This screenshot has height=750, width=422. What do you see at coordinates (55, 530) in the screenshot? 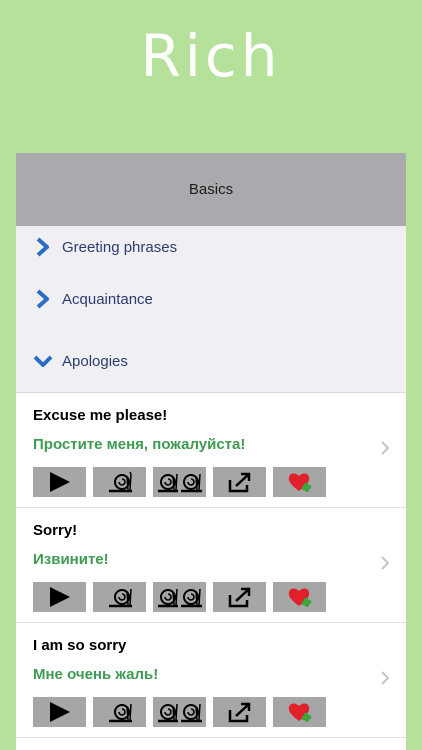
I see `phrase-english: Sorry!` at bounding box center [55, 530].